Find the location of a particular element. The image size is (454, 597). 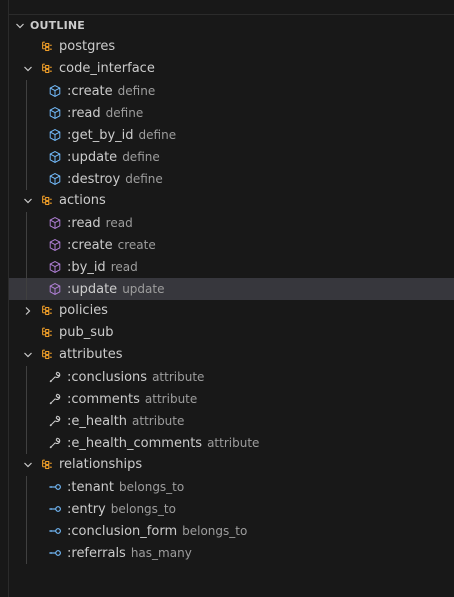

symbol-label: :read read is located at coordinates (100, 223).